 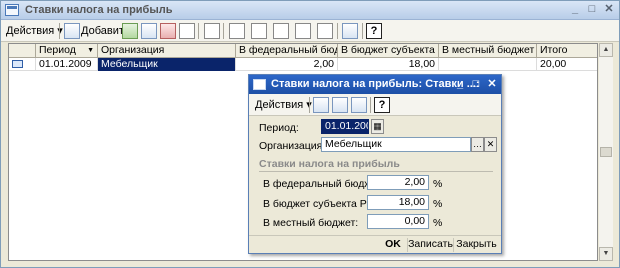 I want to click on header-local: В местный бюджет, so click(x=488, y=51).